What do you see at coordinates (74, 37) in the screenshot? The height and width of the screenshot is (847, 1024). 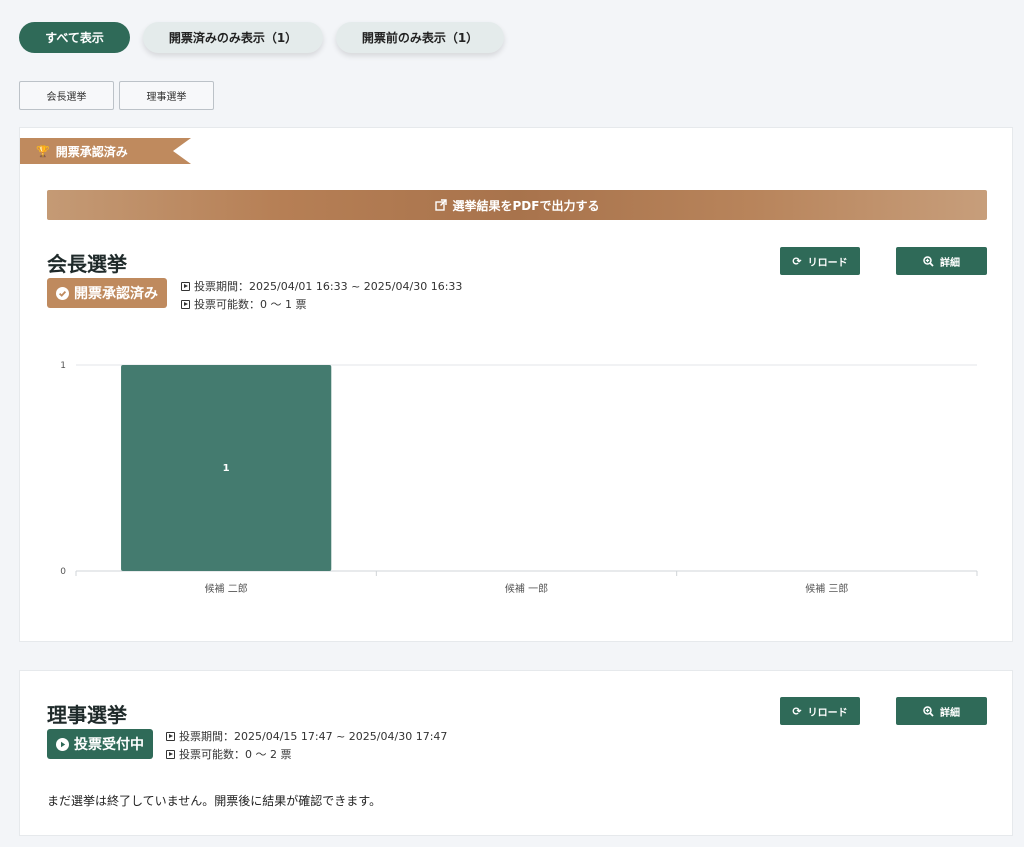 I see `filter-all-button: すべて表示` at bounding box center [74, 37].